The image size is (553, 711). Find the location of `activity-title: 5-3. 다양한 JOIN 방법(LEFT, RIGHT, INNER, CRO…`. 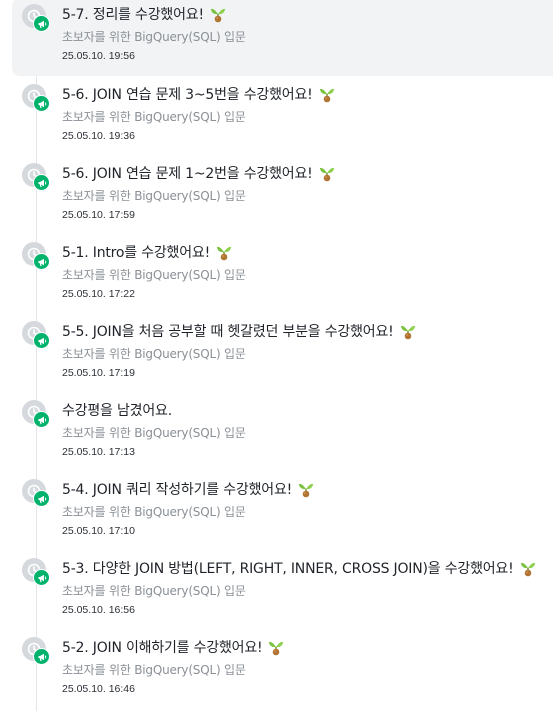

activity-title: 5-3. 다양한 JOIN 방법(LEFT, RIGHT, INNER, CRO… is located at coordinates (288, 569).